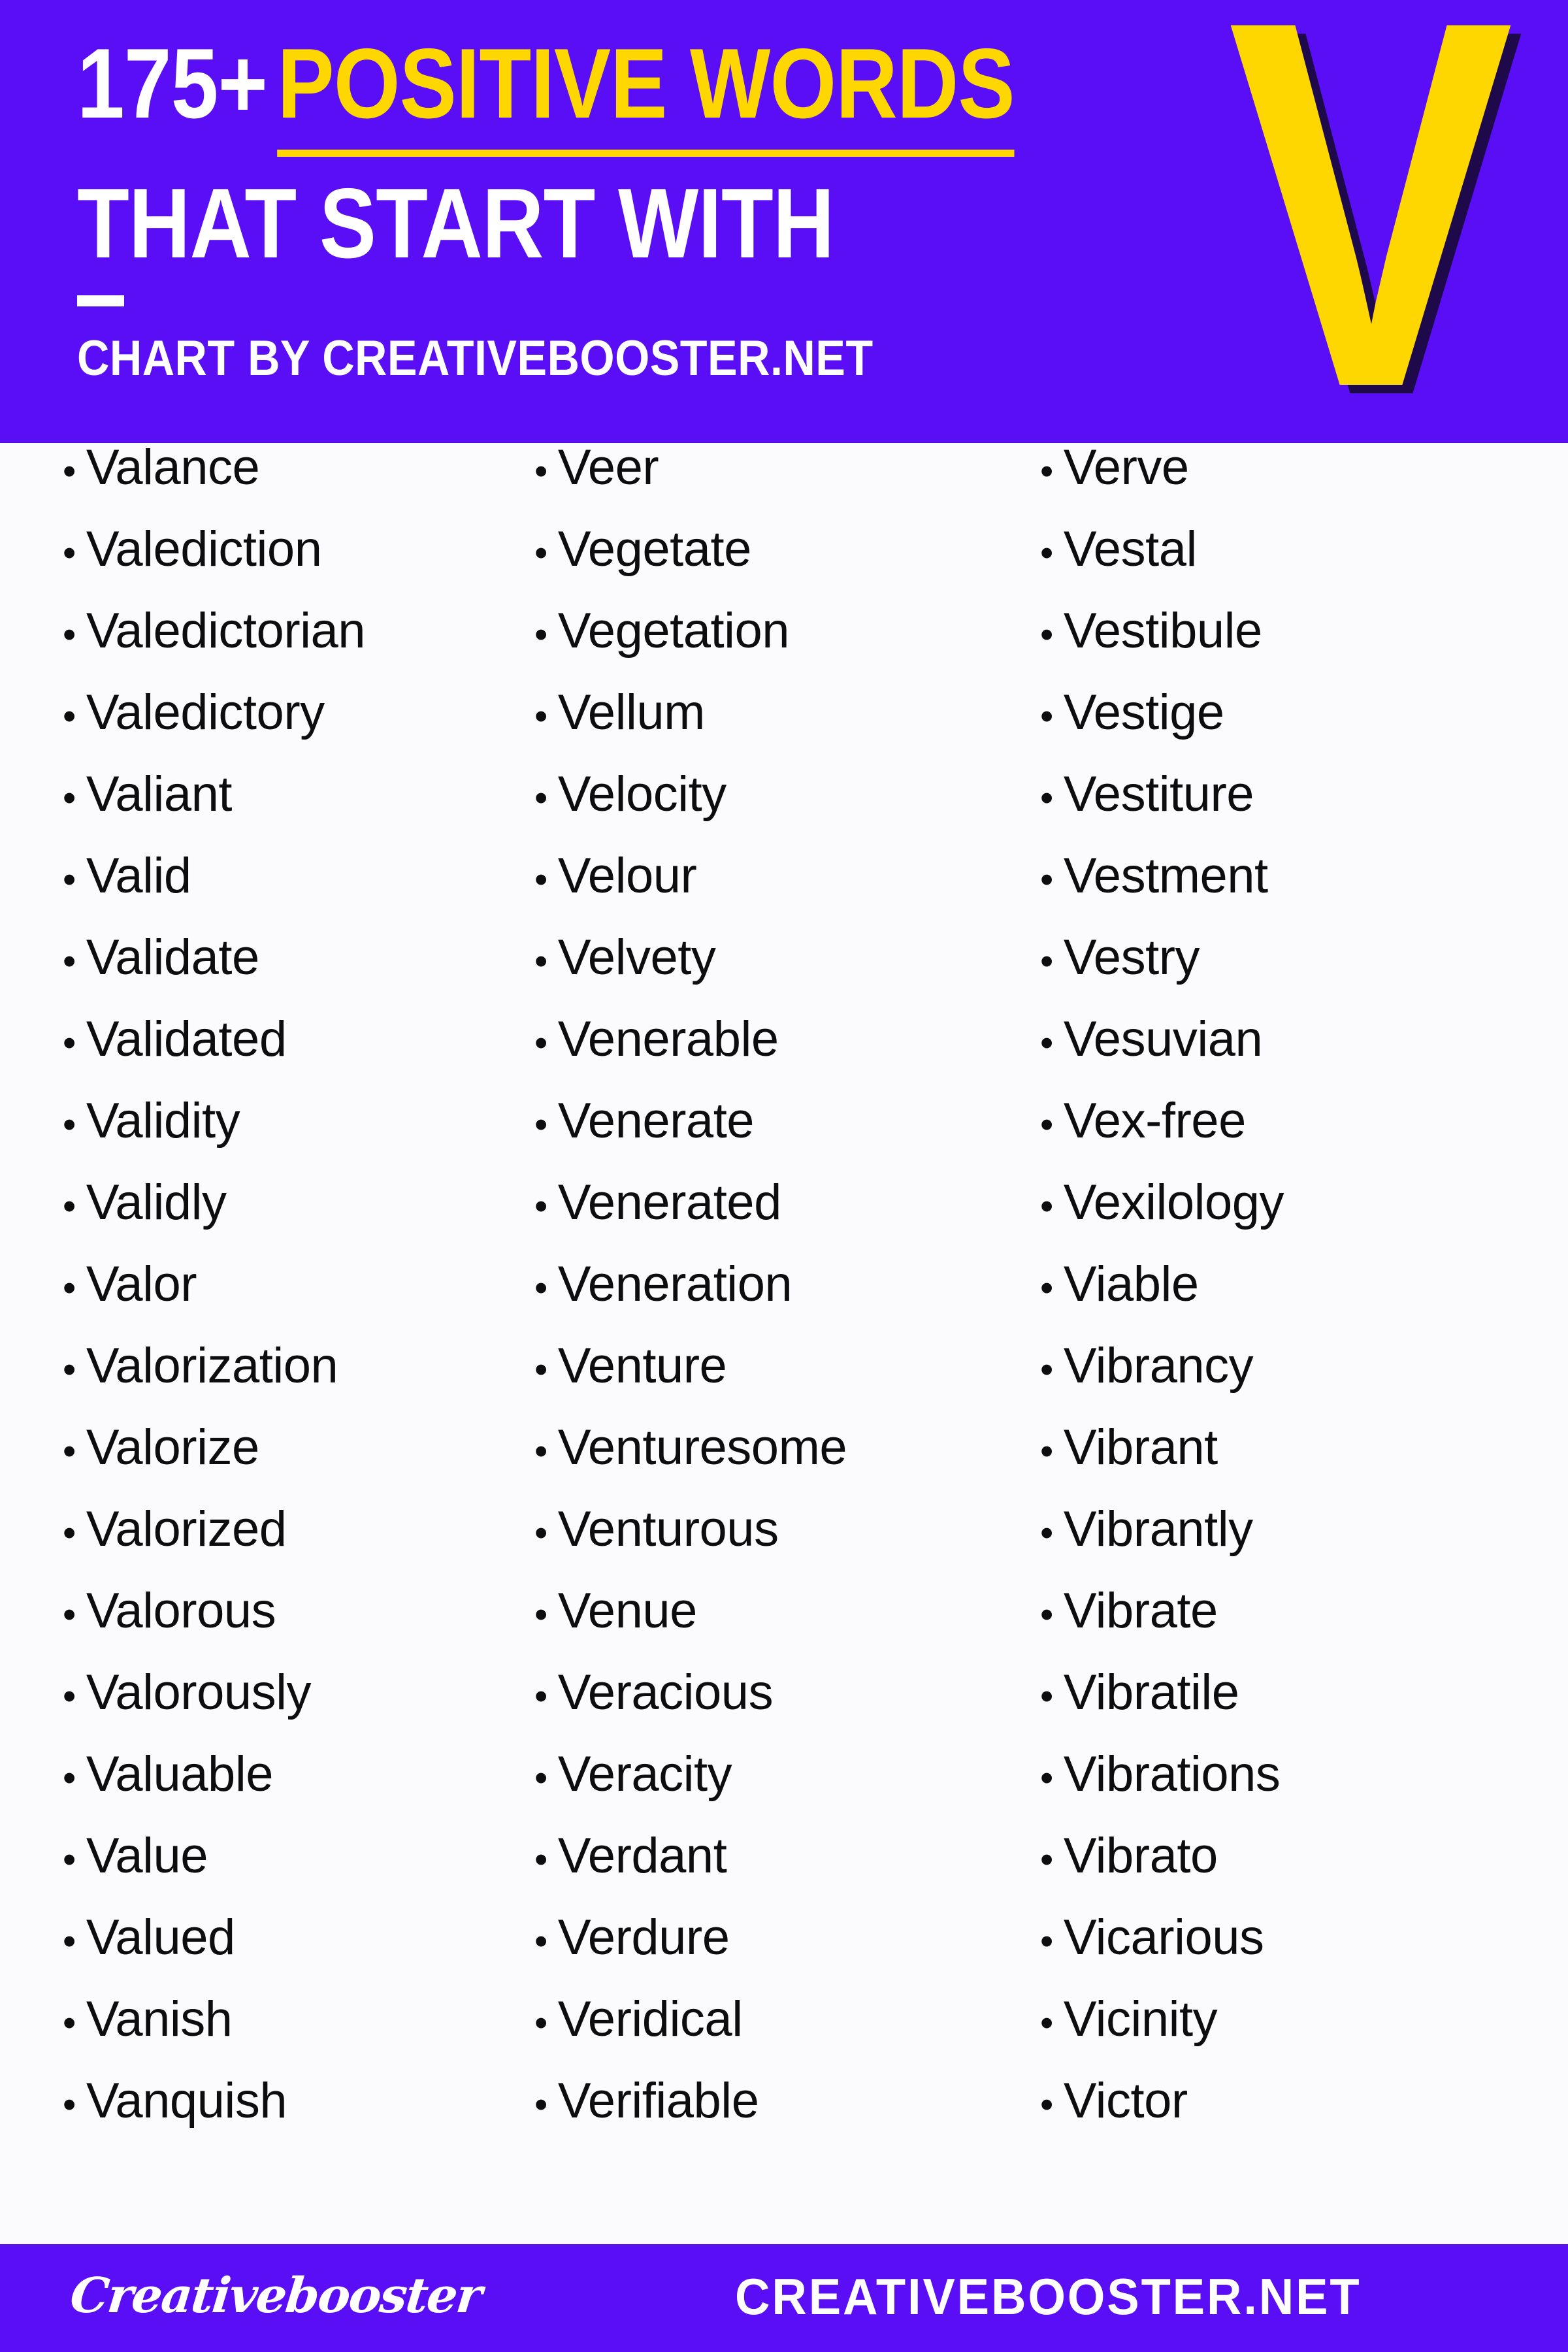 The width and height of the screenshot is (1568, 2352). Describe the element at coordinates (674, 1284) in the screenshot. I see `word-label: Veneration` at that location.